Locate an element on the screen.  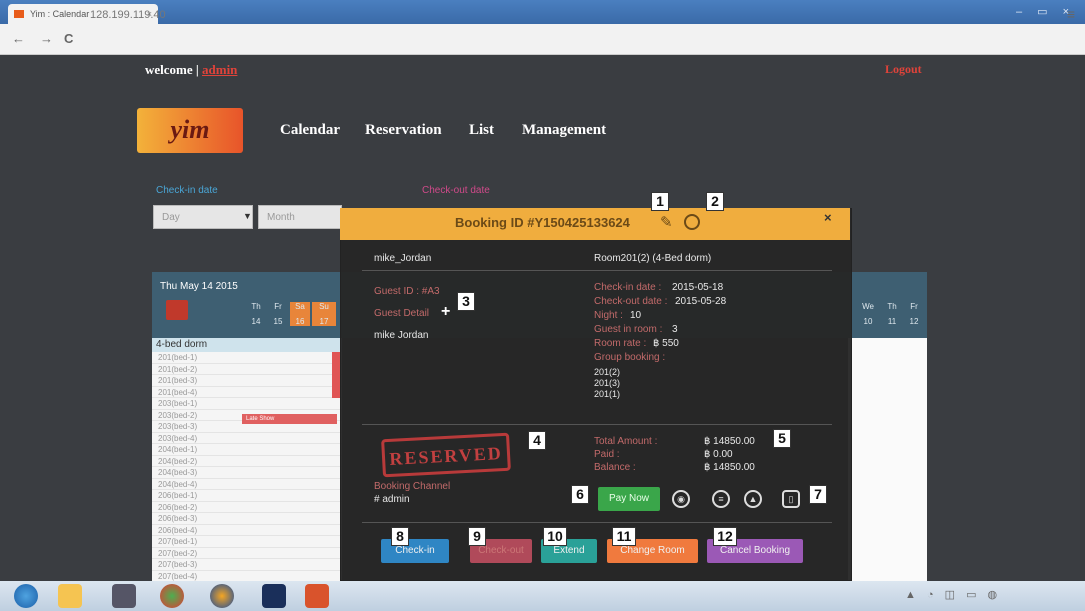
browser-menu-icon: ≡ is located at coordinates (1071, 14).